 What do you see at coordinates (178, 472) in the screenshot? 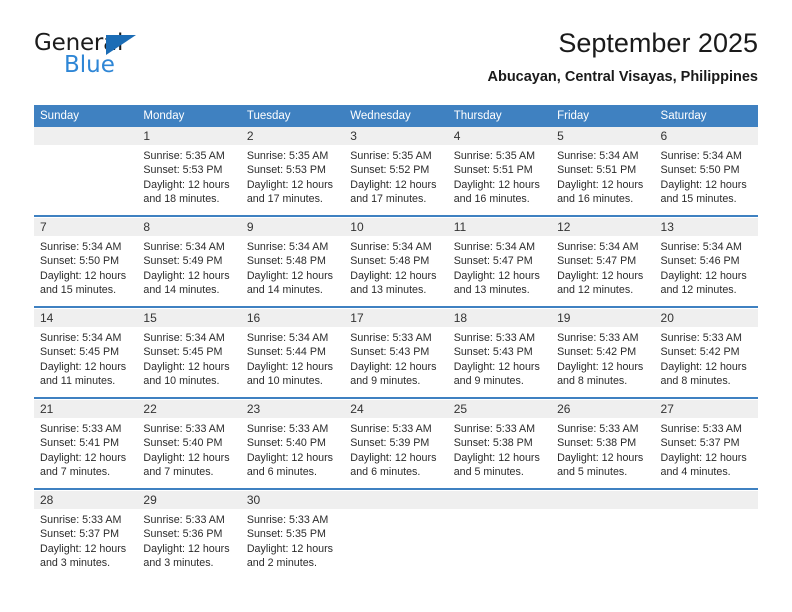
I see `daylight-text-line2: and 7 minutes.` at bounding box center [178, 472].